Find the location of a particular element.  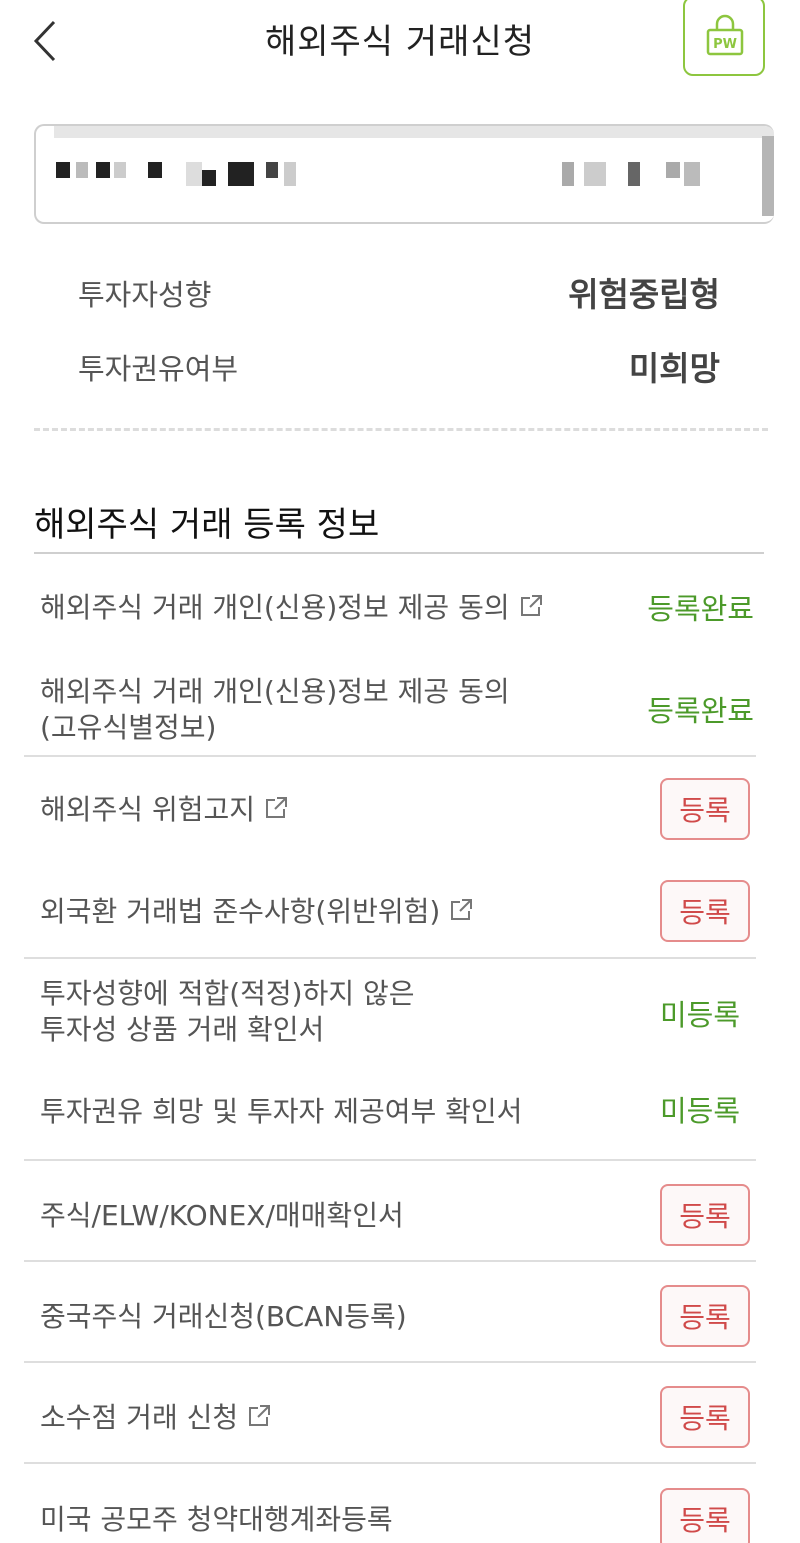

scrollbar is located at coordinates (768, 176).